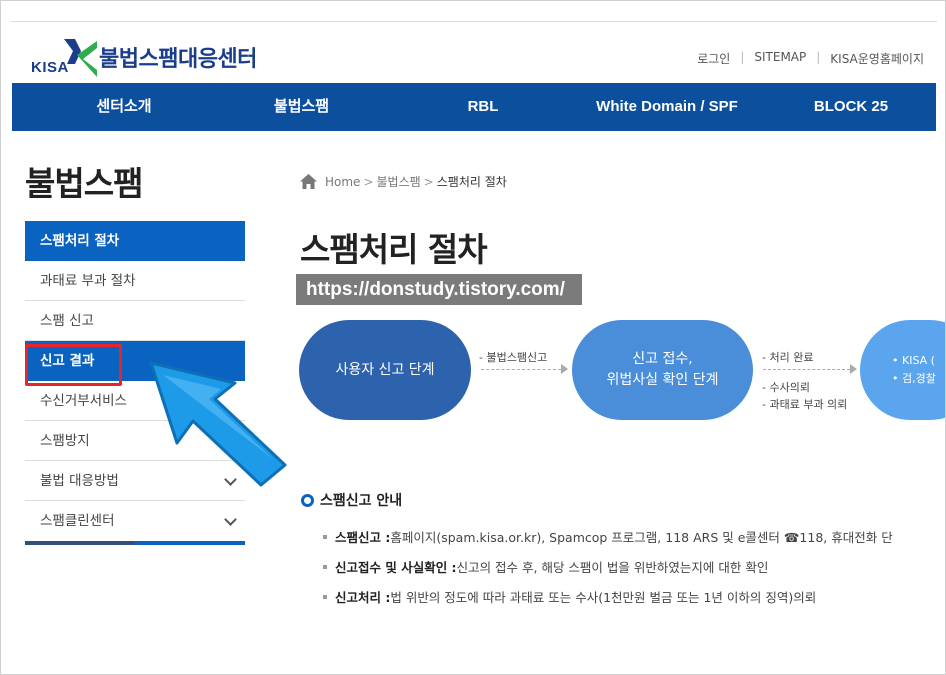 This screenshot has width=946, height=675. Describe the element at coordinates (230, 519) in the screenshot. I see `chevron-down-icon` at that location.